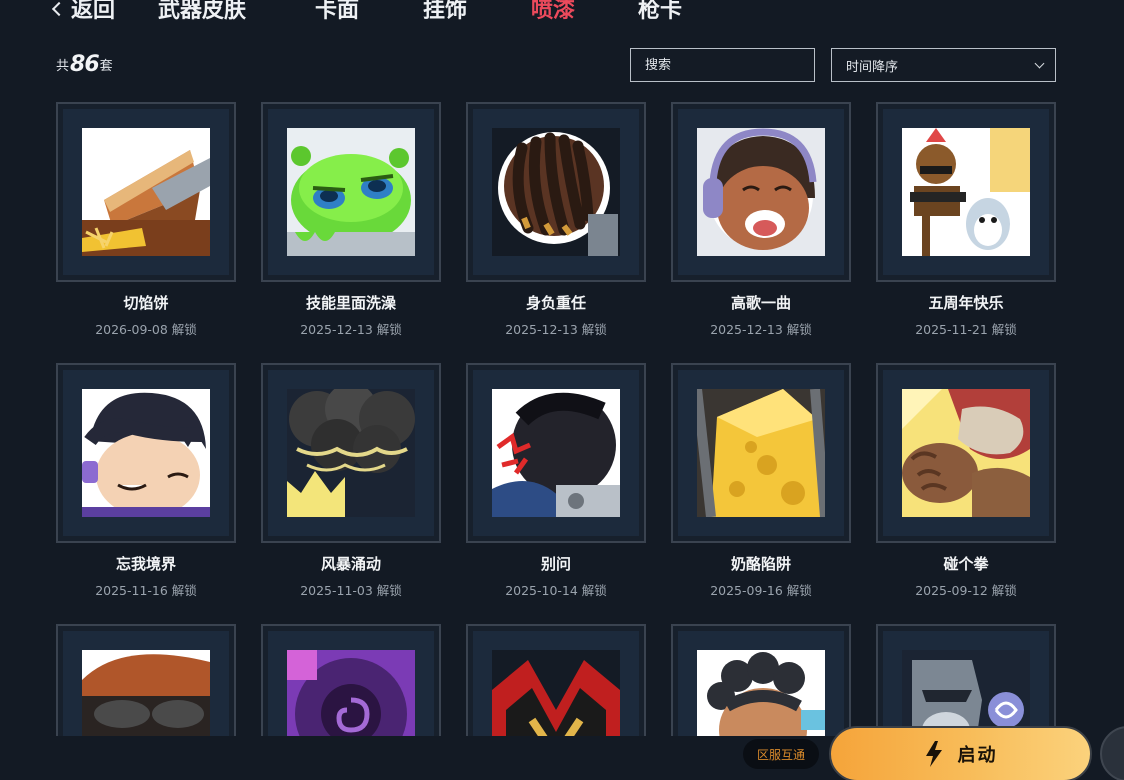 The height and width of the screenshot is (780, 1124). I want to click on spray-name: 身负重任, so click(555, 303).